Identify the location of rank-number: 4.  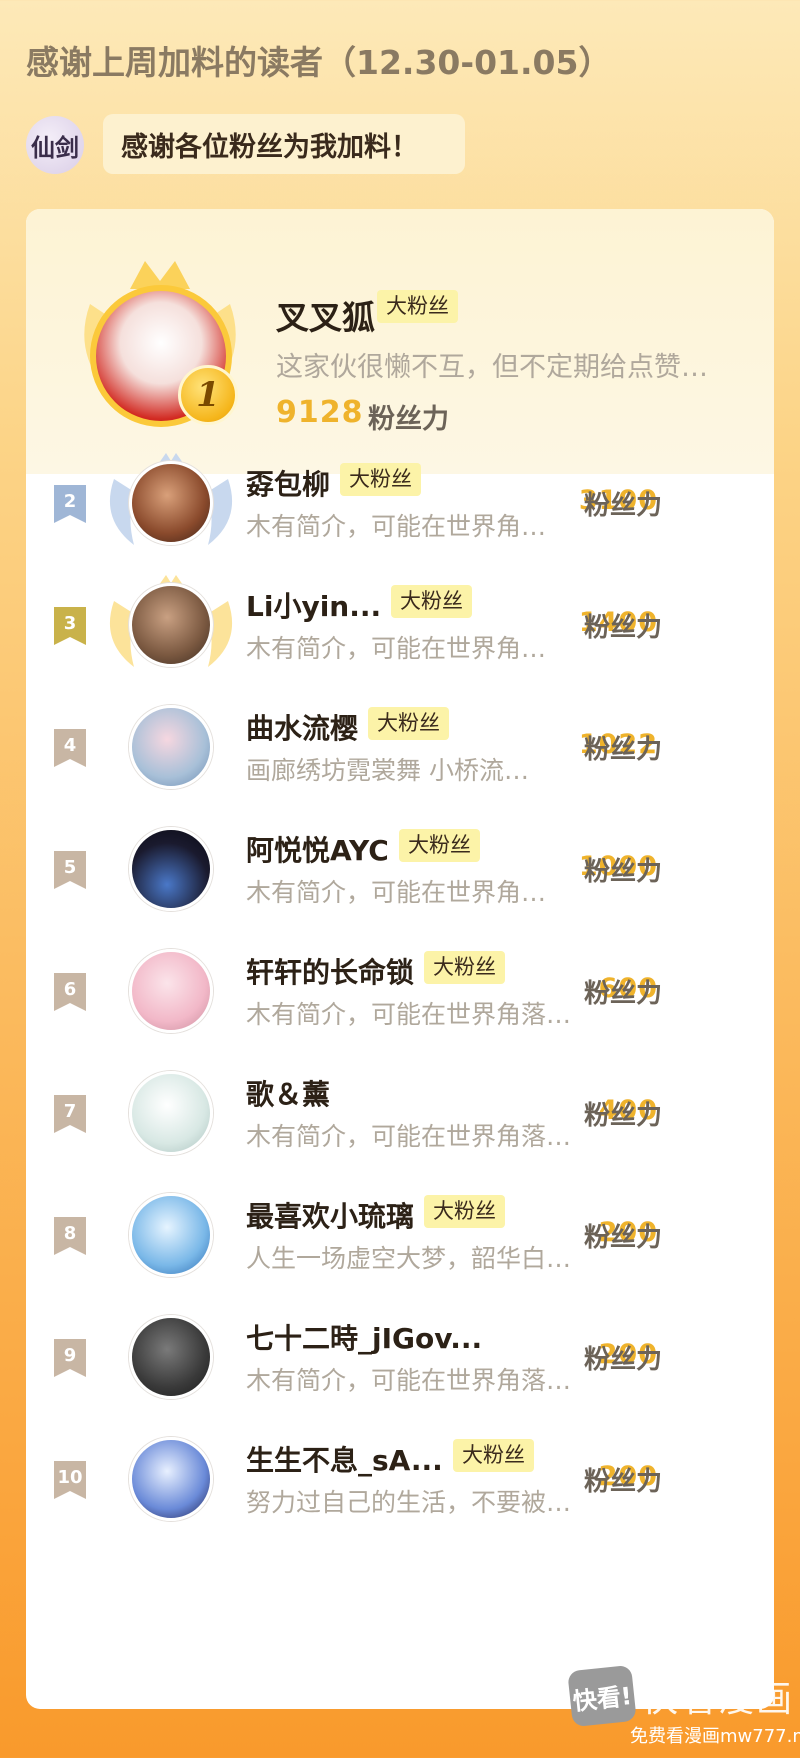
(70, 745).